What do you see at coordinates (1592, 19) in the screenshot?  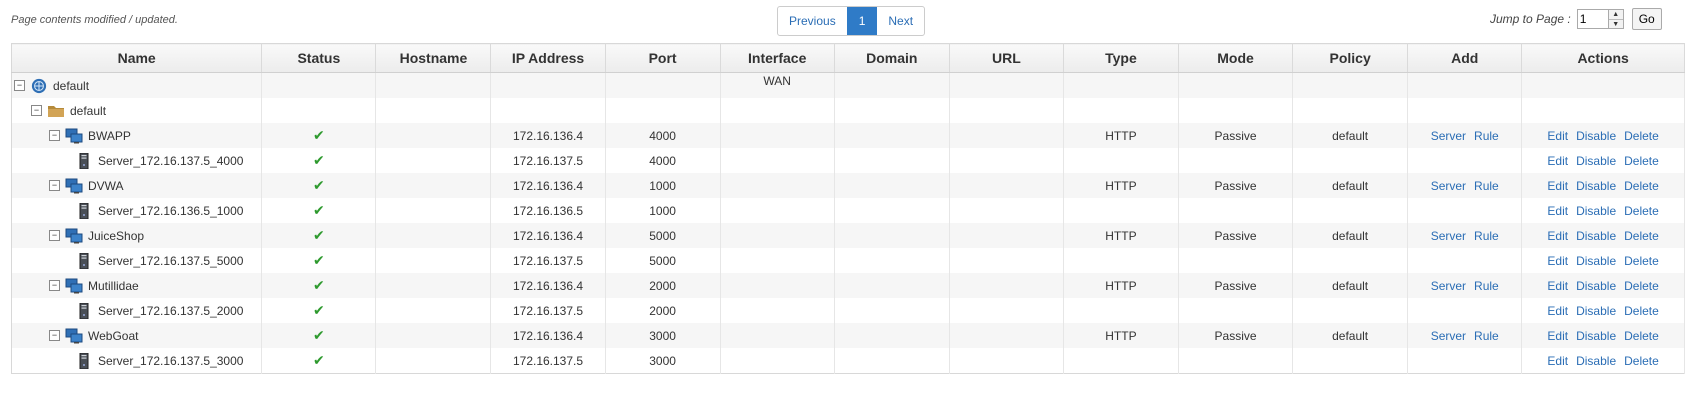 I see `jump-page-input` at bounding box center [1592, 19].